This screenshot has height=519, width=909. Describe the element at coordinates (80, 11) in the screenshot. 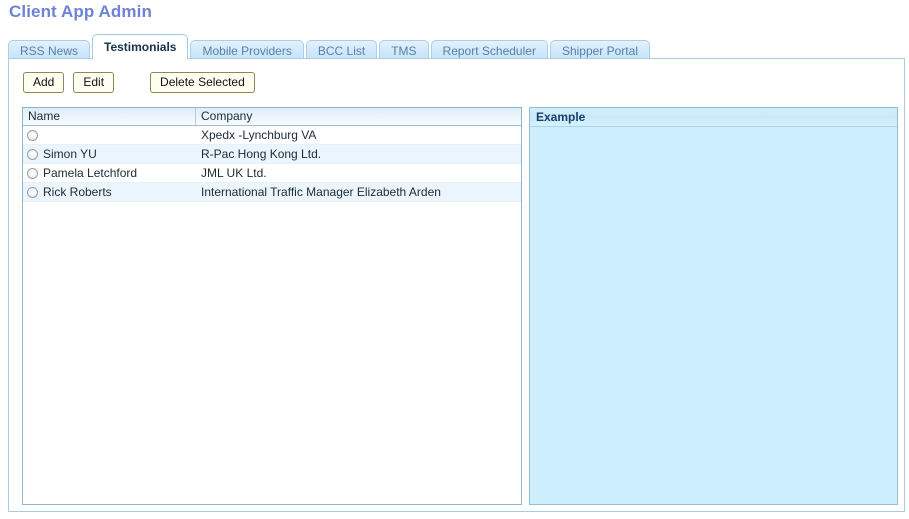

I see `page-title: Client App Admin` at that location.